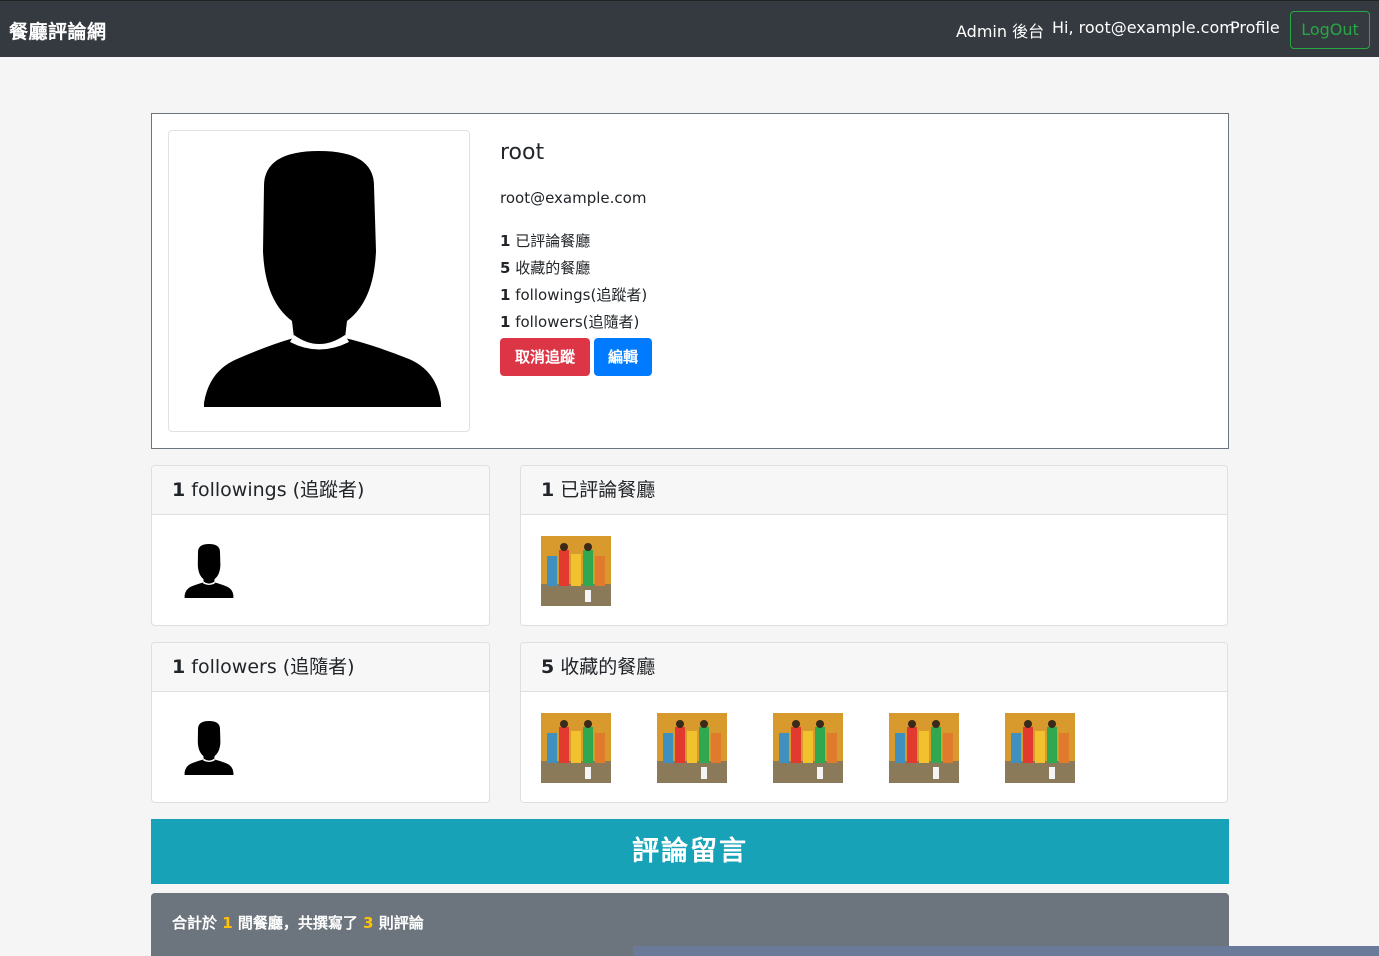 Image resolution: width=1379 pixels, height=956 pixels. Describe the element at coordinates (320, 722) in the screenshot. I see `followers-card: 1 followers (追隨者)` at that location.